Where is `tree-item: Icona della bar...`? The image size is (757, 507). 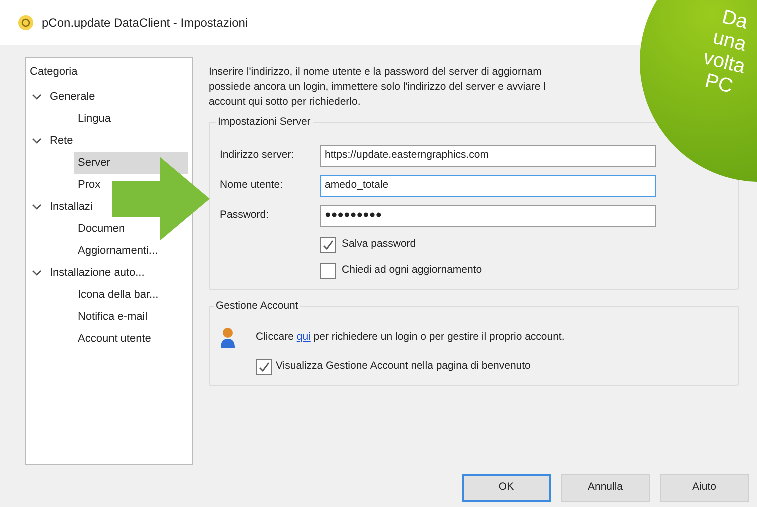 tree-item: Icona della bar... is located at coordinates (117, 295).